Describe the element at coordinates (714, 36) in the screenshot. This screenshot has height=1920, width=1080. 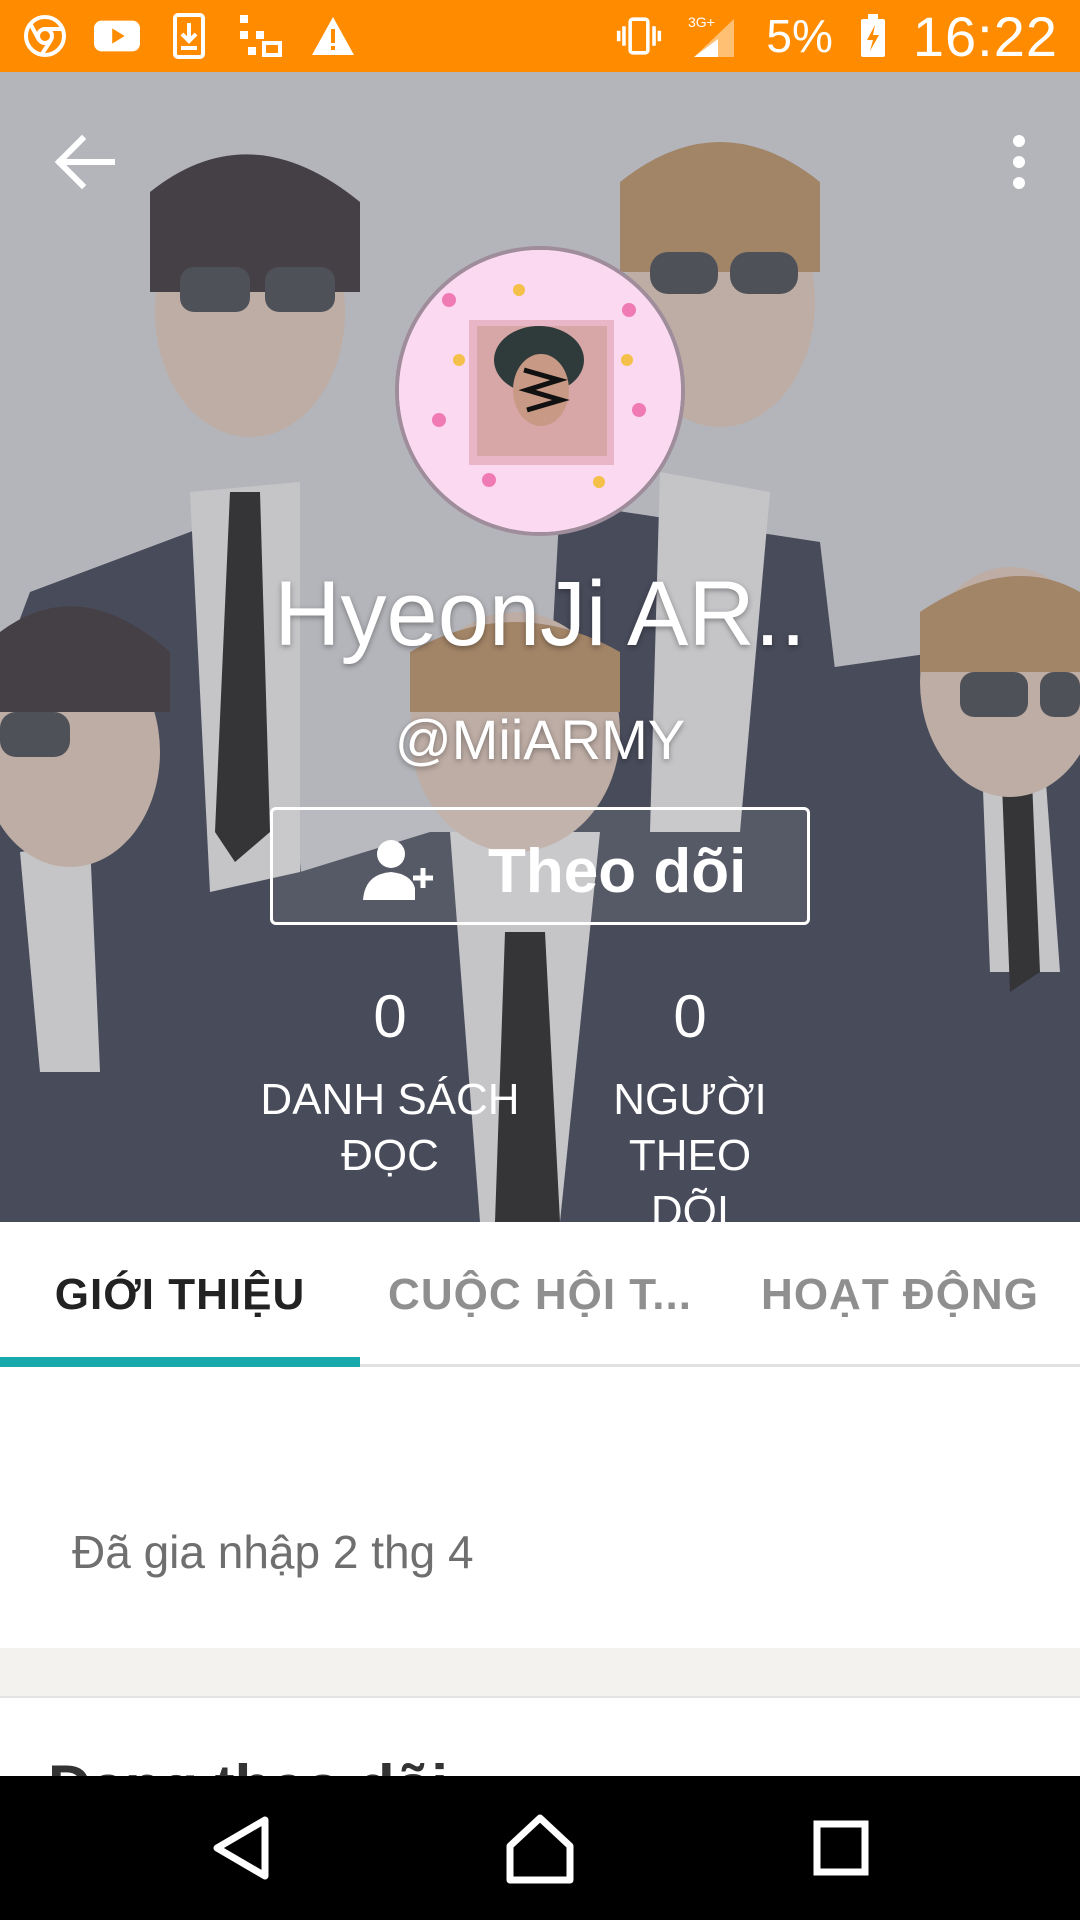
I see `signal-3g-icon: 3G+` at that location.